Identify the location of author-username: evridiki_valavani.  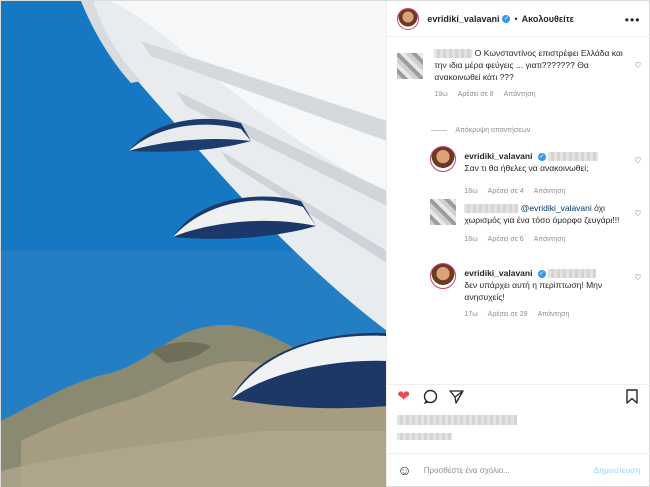
(463, 19).